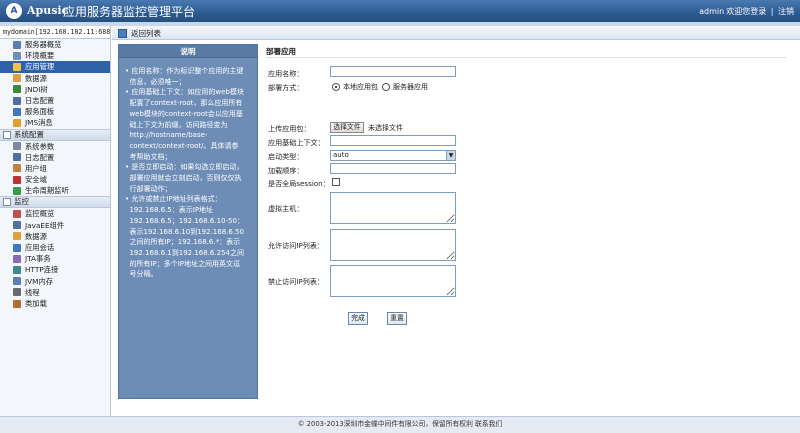  Describe the element at coordinates (184, 231) in the screenshot. I see `help-line: 表示192.168.6.10到192.168.6.50` at that location.